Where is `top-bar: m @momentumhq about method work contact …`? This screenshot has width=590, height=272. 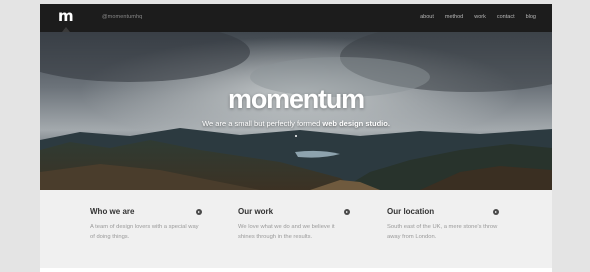 top-bar: m @momentumhq about method work contact … is located at coordinates (296, 18).